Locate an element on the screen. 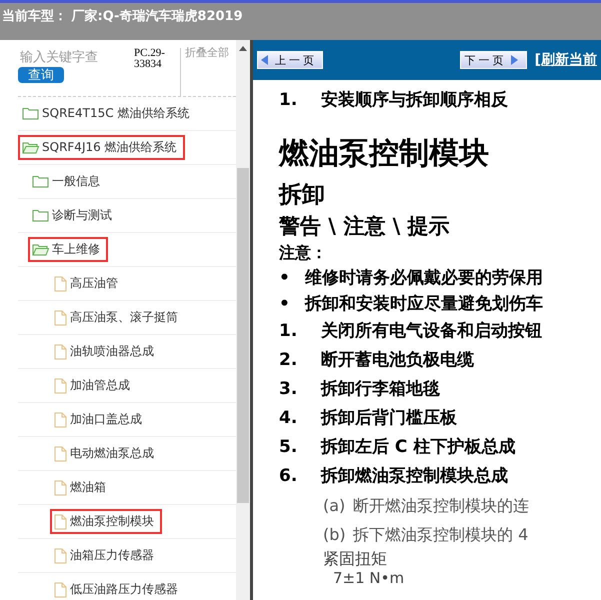 The width and height of the screenshot is (601, 600). document-text: 关闭所有电气设备和启动按钮 is located at coordinates (431, 331).